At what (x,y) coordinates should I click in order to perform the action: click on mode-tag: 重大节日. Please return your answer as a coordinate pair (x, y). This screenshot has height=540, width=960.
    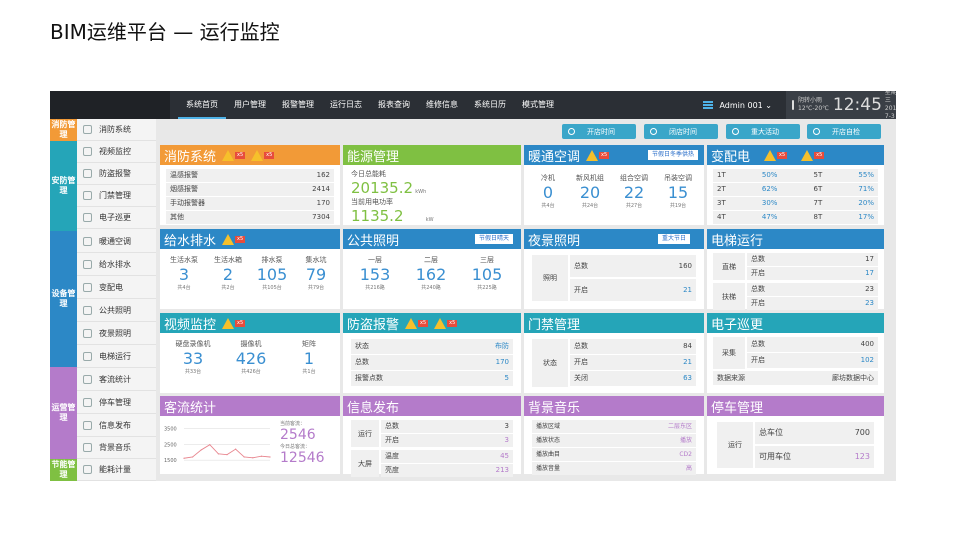
    Looking at the image, I should click on (673, 239).